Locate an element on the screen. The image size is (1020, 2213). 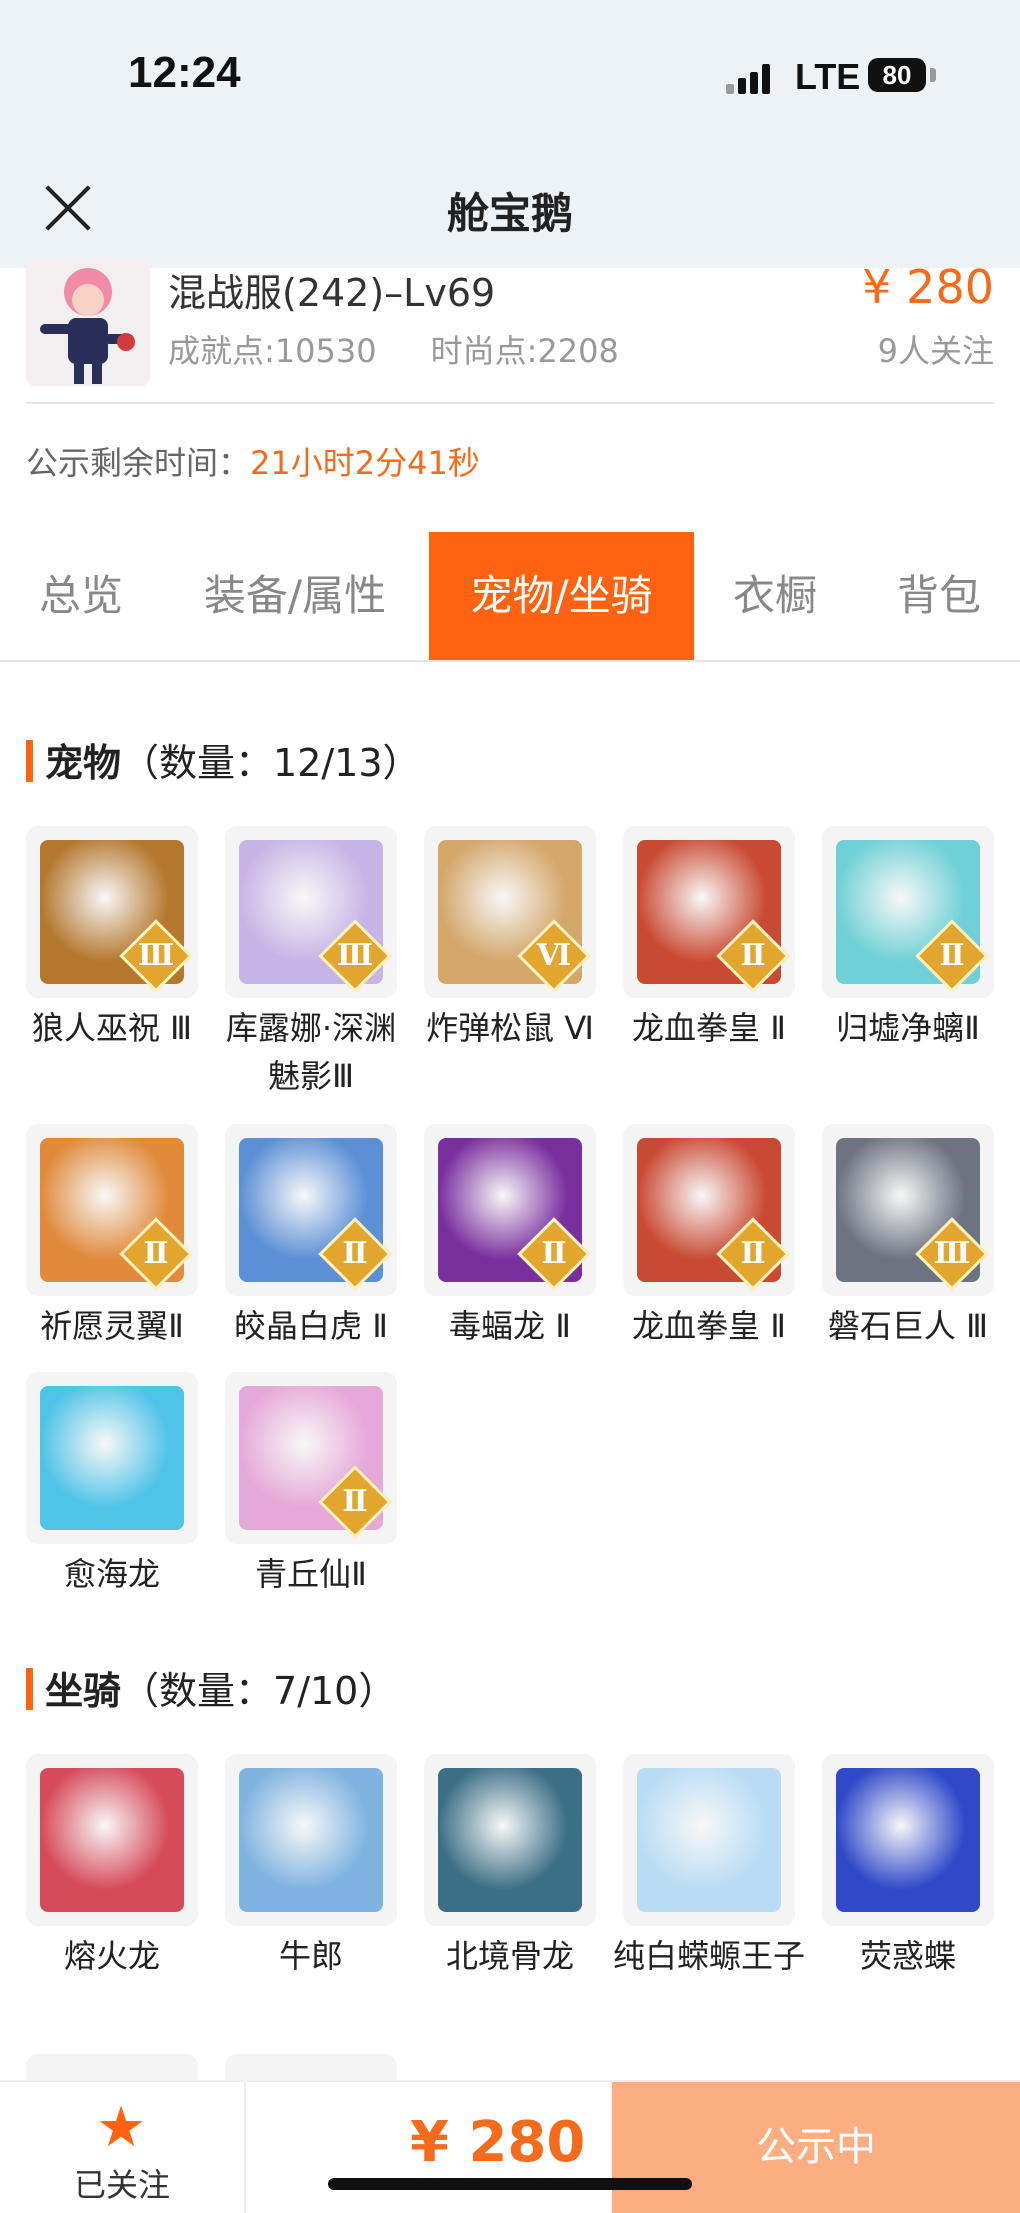
section-marker is located at coordinates (29, 761).